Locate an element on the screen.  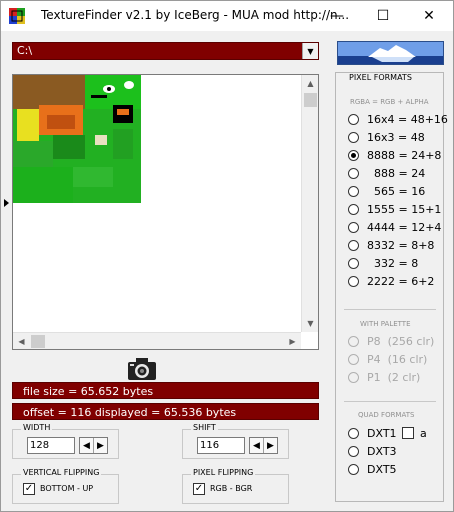
format-label: 888 = 24 is located at coordinates (396, 173).